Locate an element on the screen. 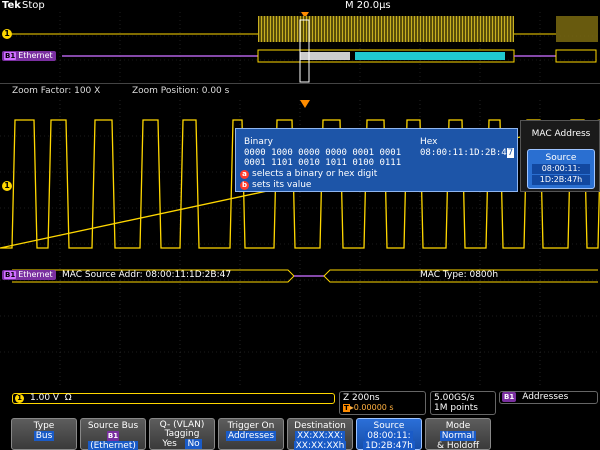 This screenshot has height=450, width=600. zoom-factor: Zoom Factor: 100 X is located at coordinates (56, 91).